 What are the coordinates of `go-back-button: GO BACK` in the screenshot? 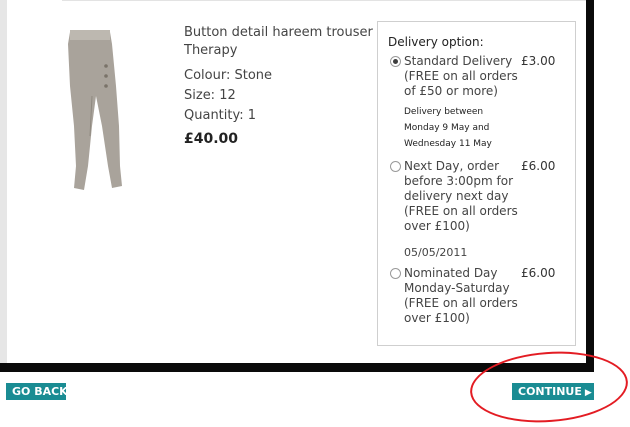 It's located at (37, 391).